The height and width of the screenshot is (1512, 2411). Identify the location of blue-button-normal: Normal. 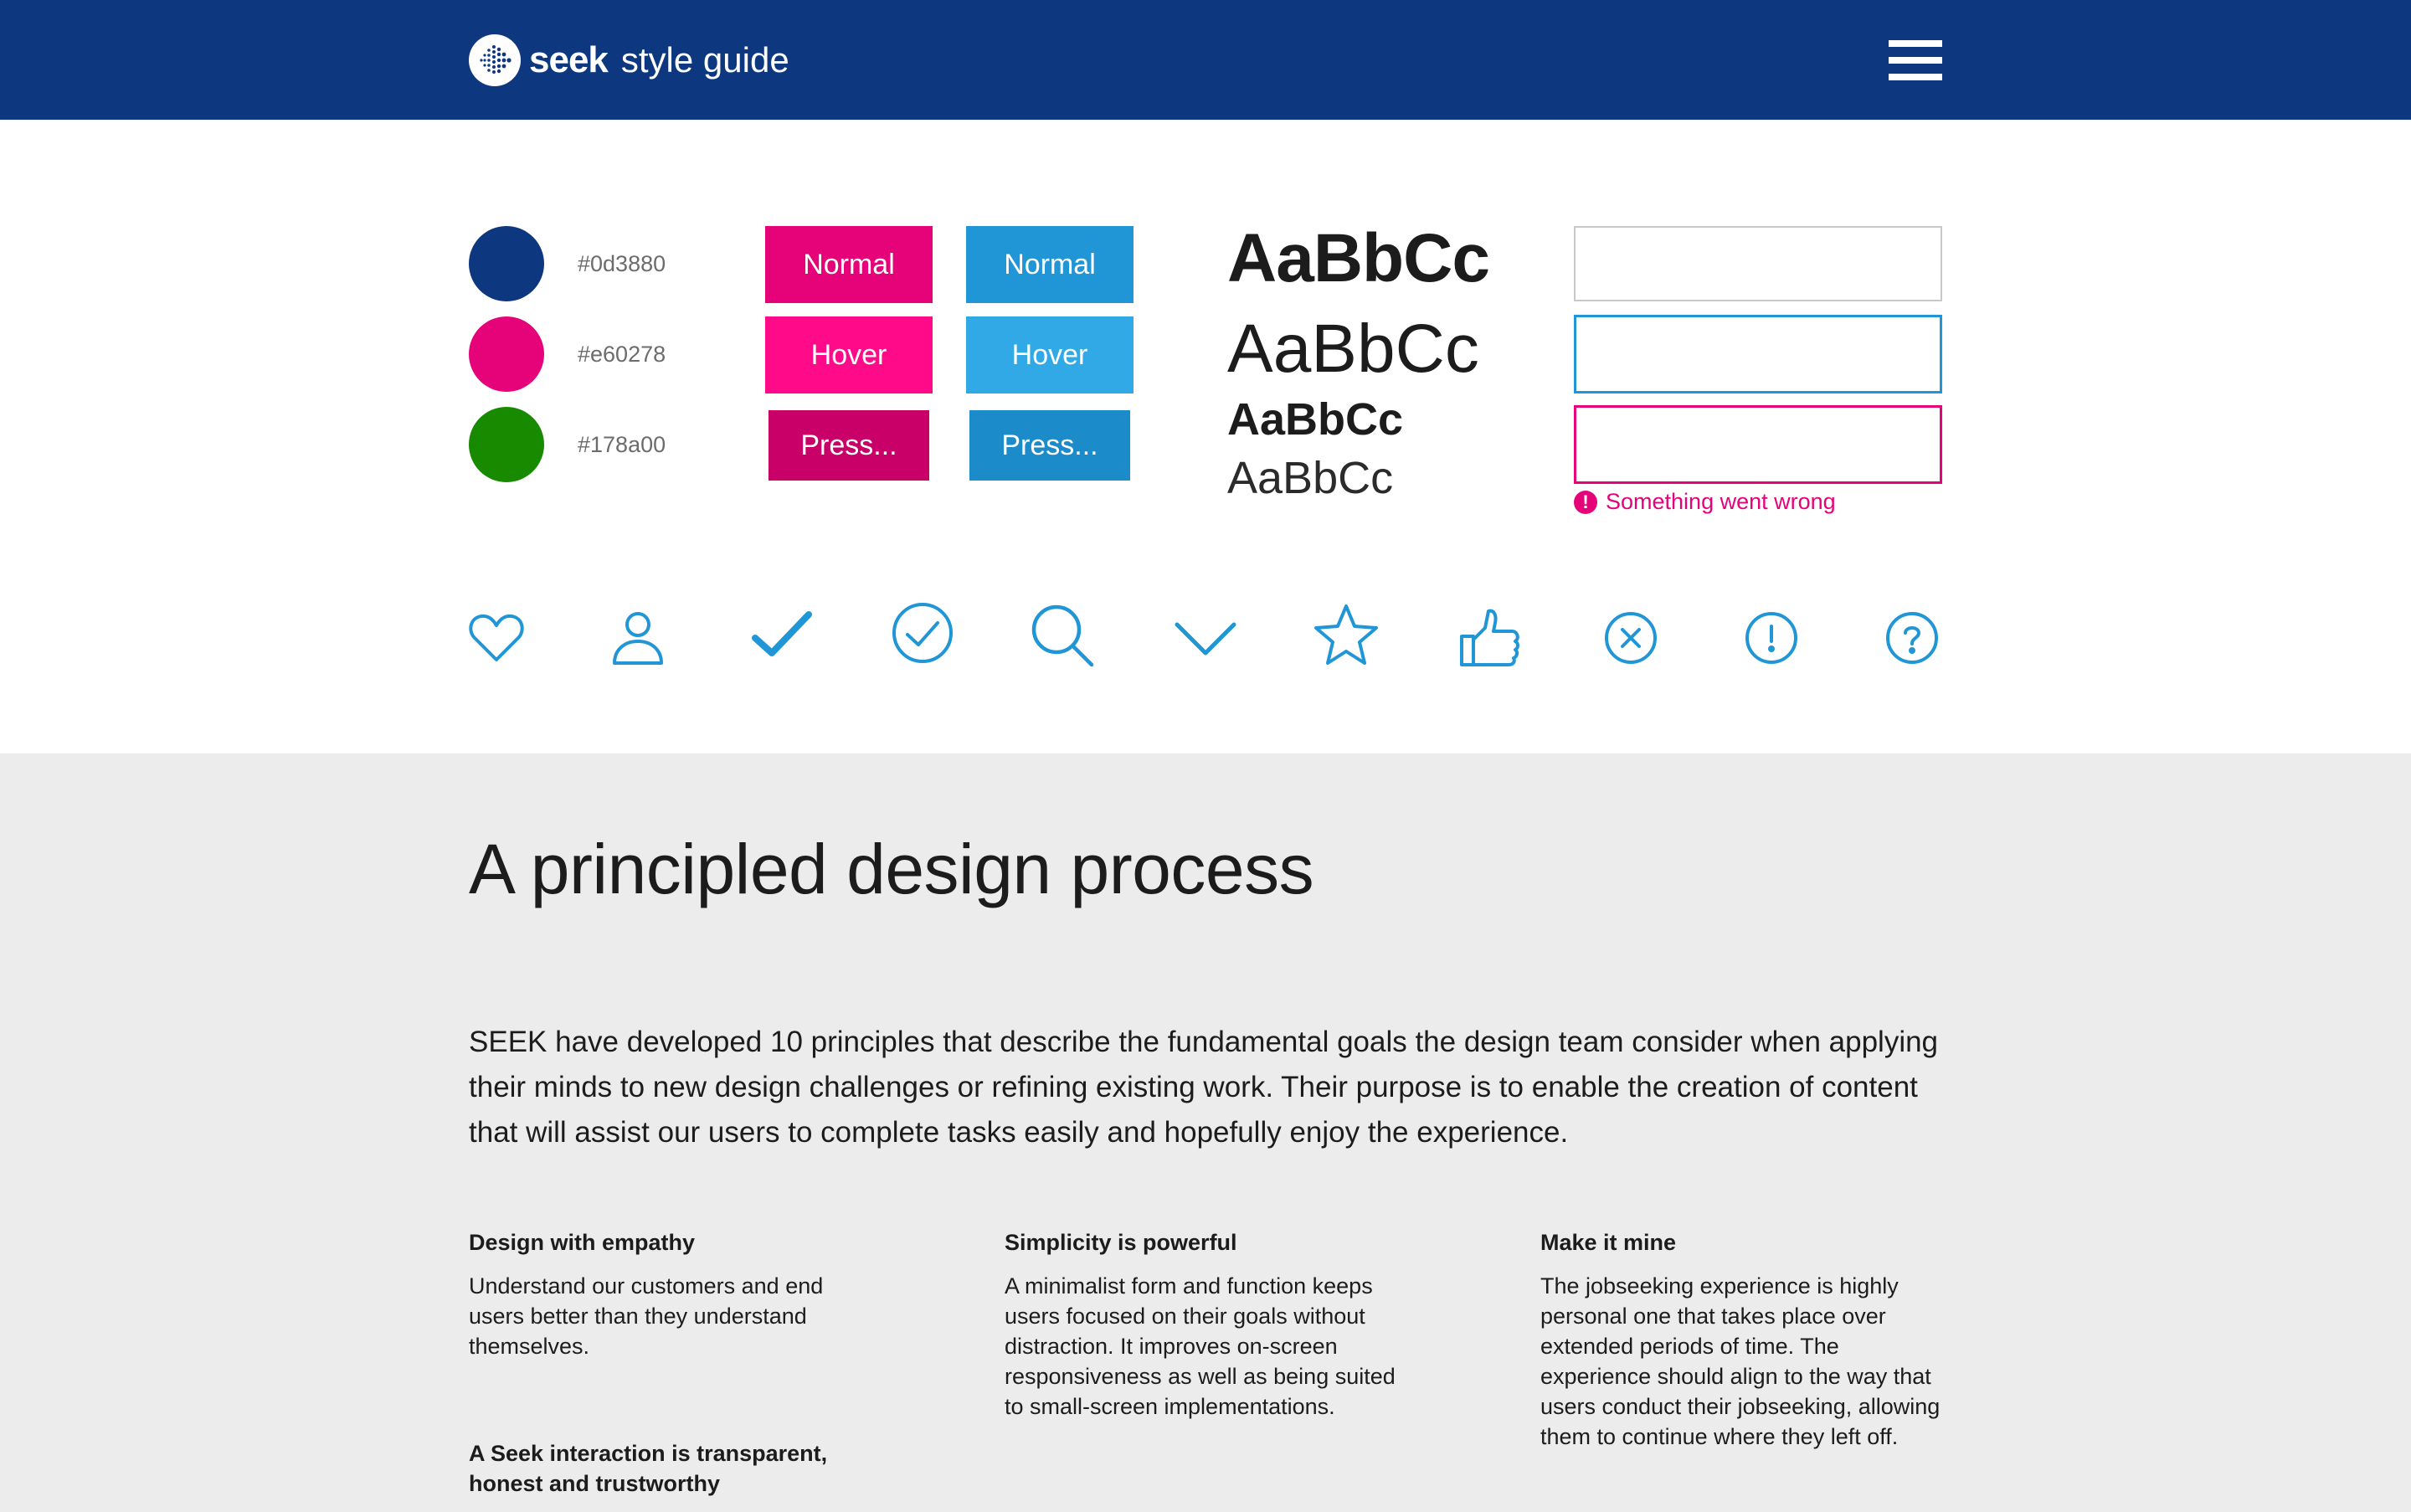
(1050, 264).